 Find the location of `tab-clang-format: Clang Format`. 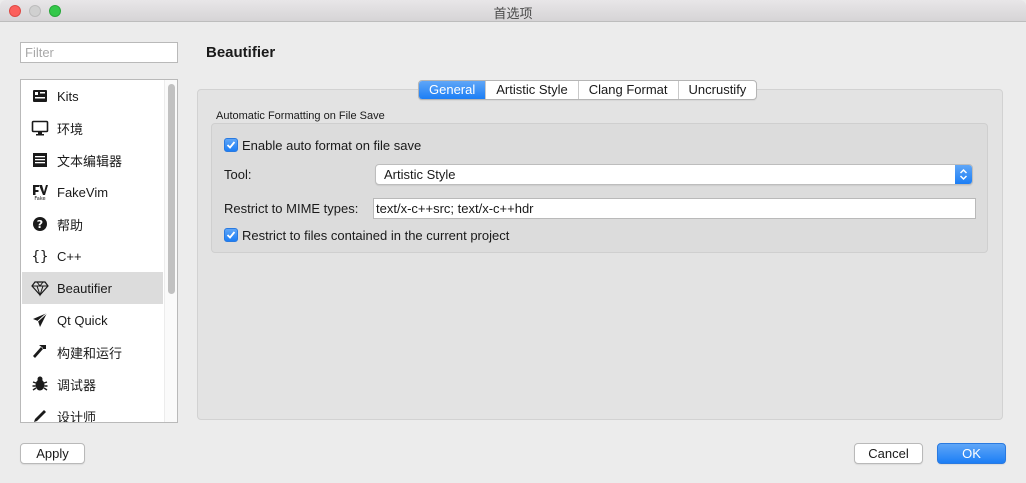

tab-clang-format: Clang Format is located at coordinates (627, 90).